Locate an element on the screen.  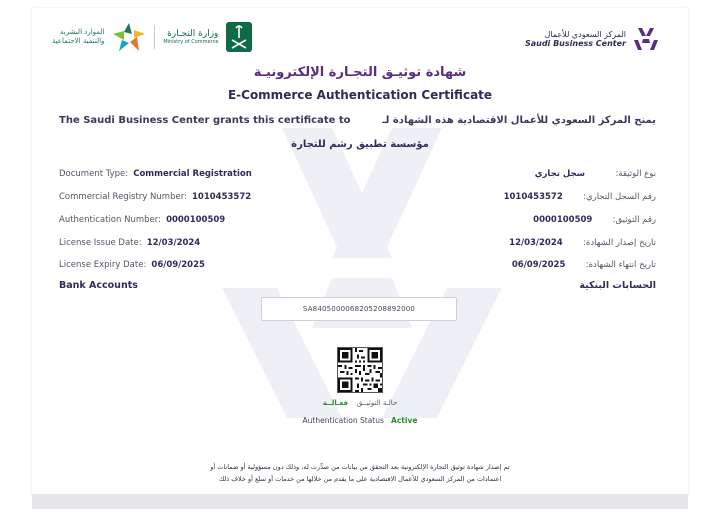
issue-date-label-ar: تاريخ إصدار الشهادة: is located at coordinates (619, 243).